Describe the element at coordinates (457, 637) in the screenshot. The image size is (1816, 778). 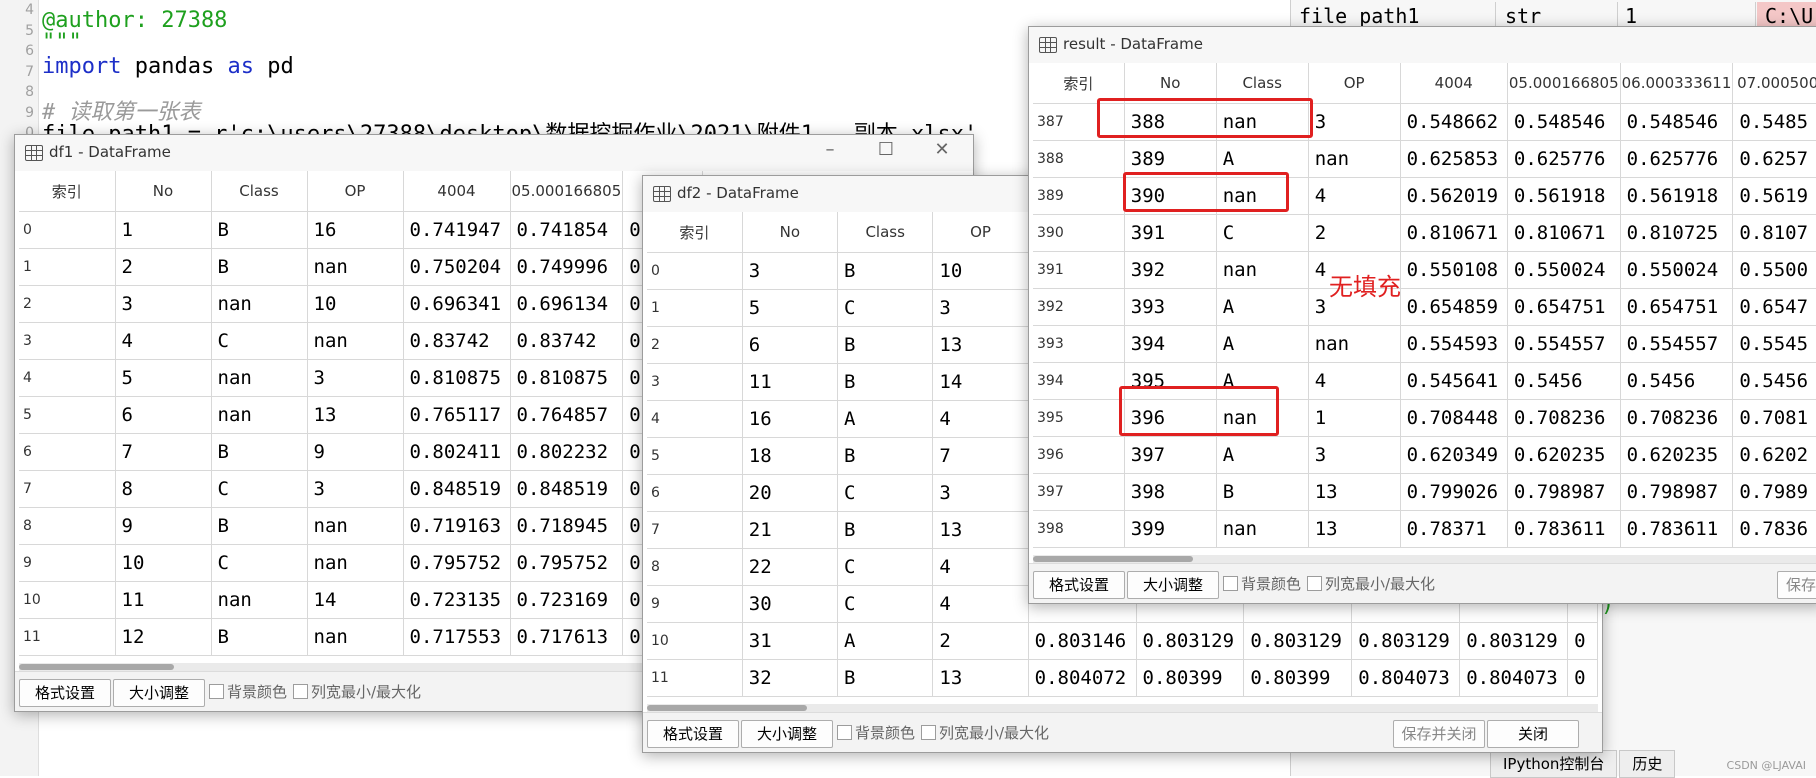
I see `table-cell: 0.717553` at that location.